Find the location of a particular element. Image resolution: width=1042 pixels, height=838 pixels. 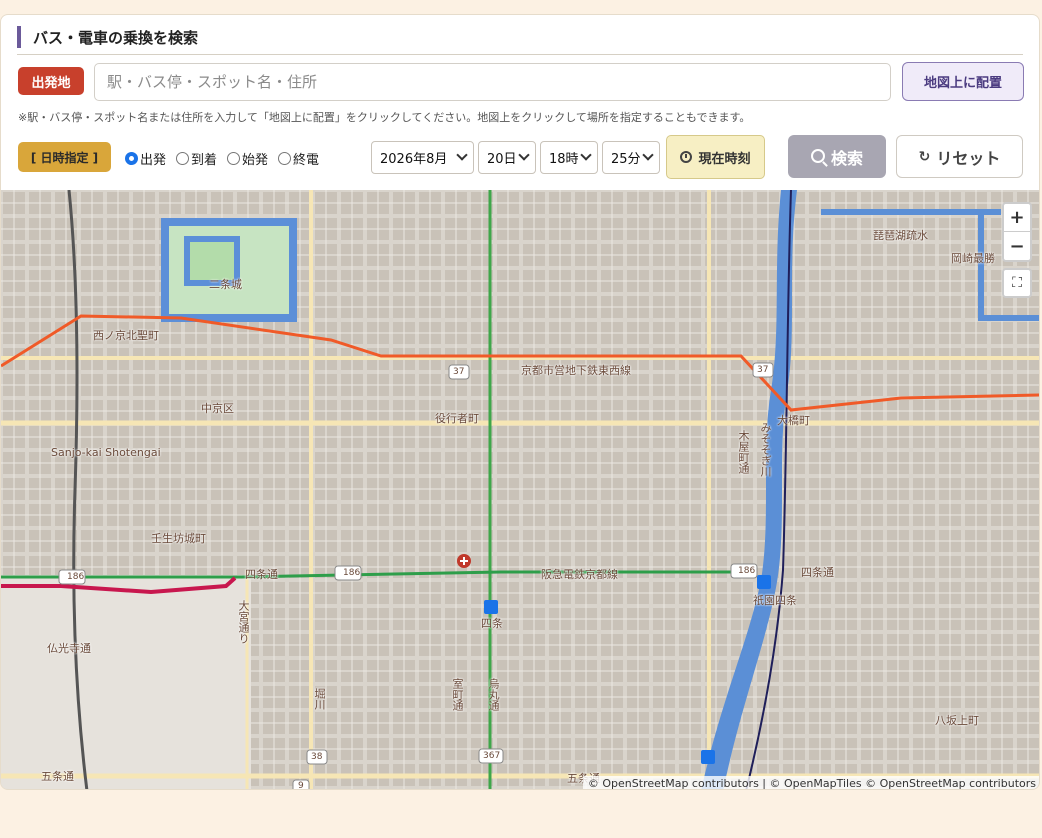

month-select: 2026年8月 is located at coordinates (422, 157).